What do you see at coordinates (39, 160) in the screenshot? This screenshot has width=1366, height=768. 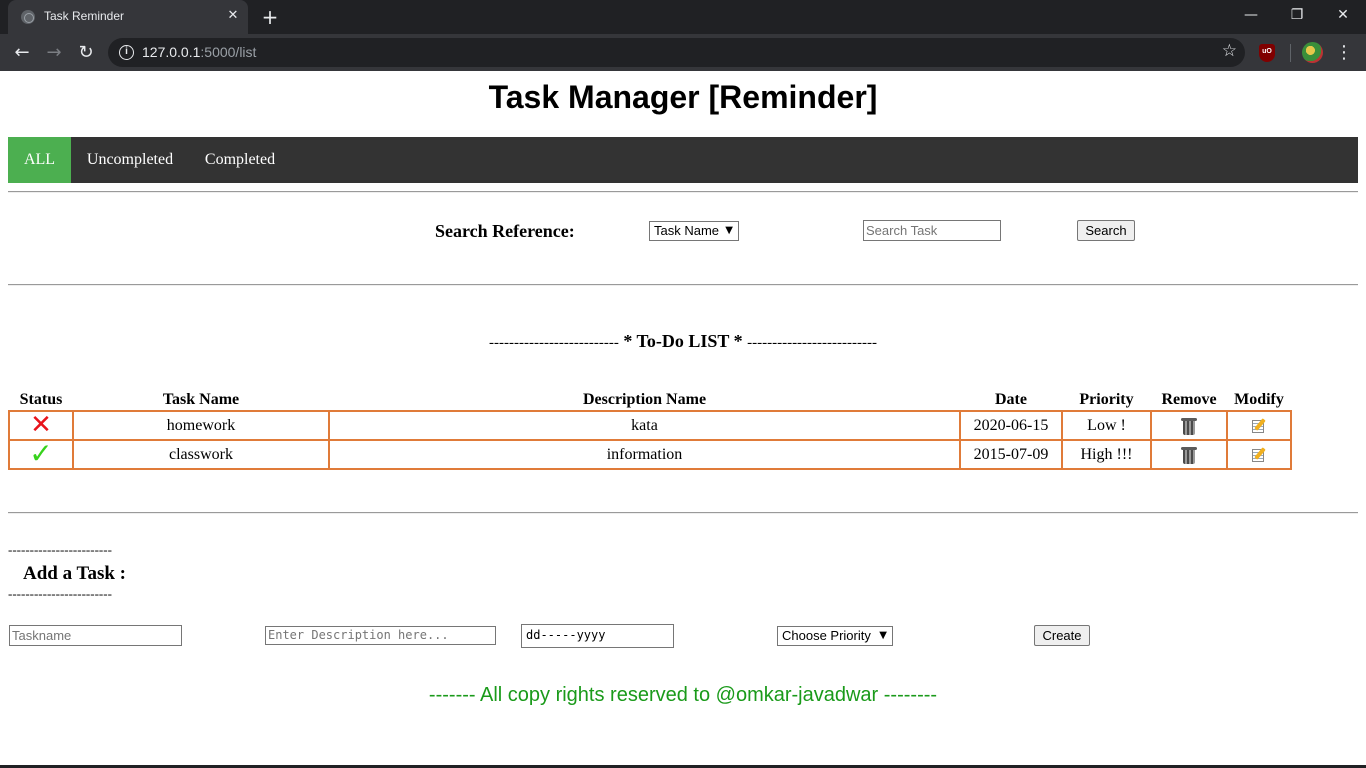 I see `nav-item-all: ALL` at bounding box center [39, 160].